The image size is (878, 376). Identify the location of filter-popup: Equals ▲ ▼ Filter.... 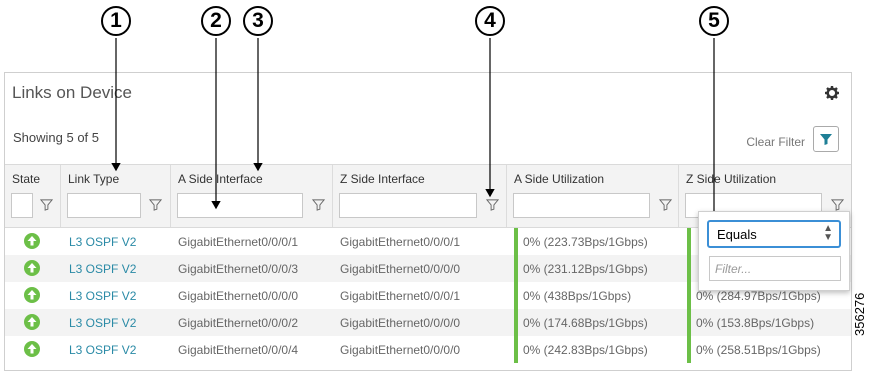
(774, 251).